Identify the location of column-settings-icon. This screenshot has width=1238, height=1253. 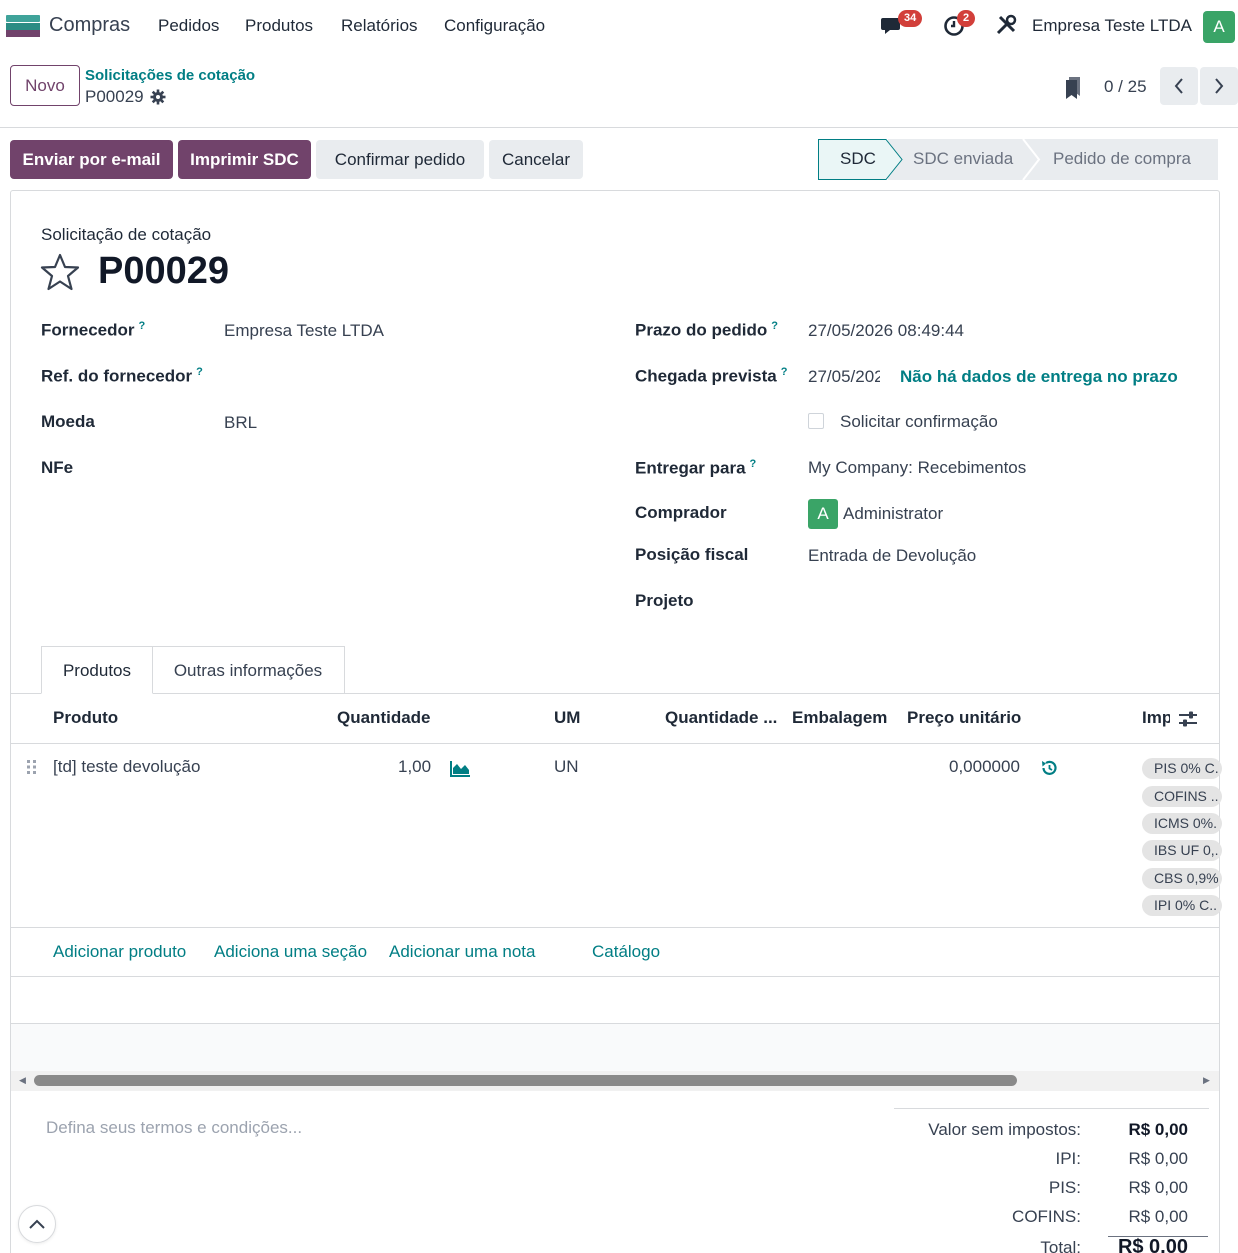
(1188, 721).